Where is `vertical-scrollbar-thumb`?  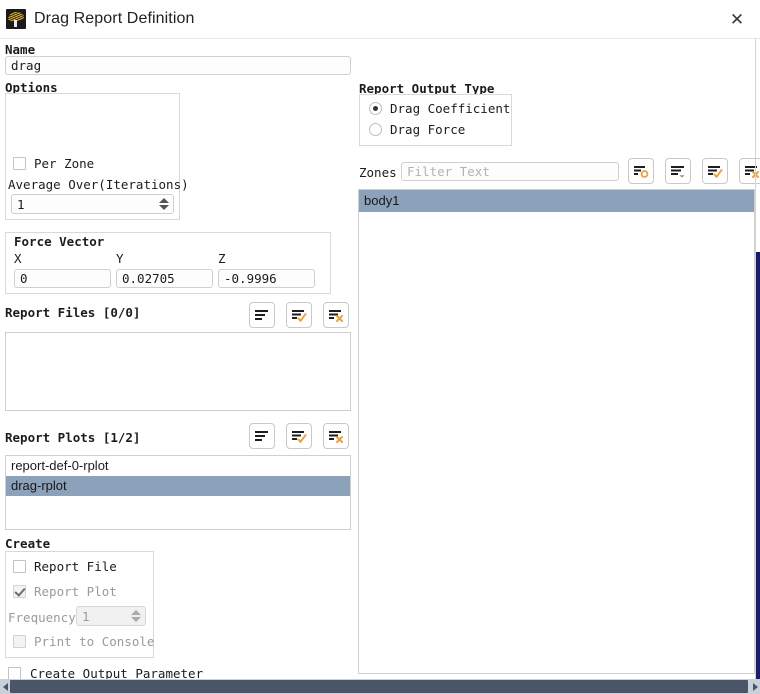 vertical-scrollbar-thumb is located at coordinates (758, 473).